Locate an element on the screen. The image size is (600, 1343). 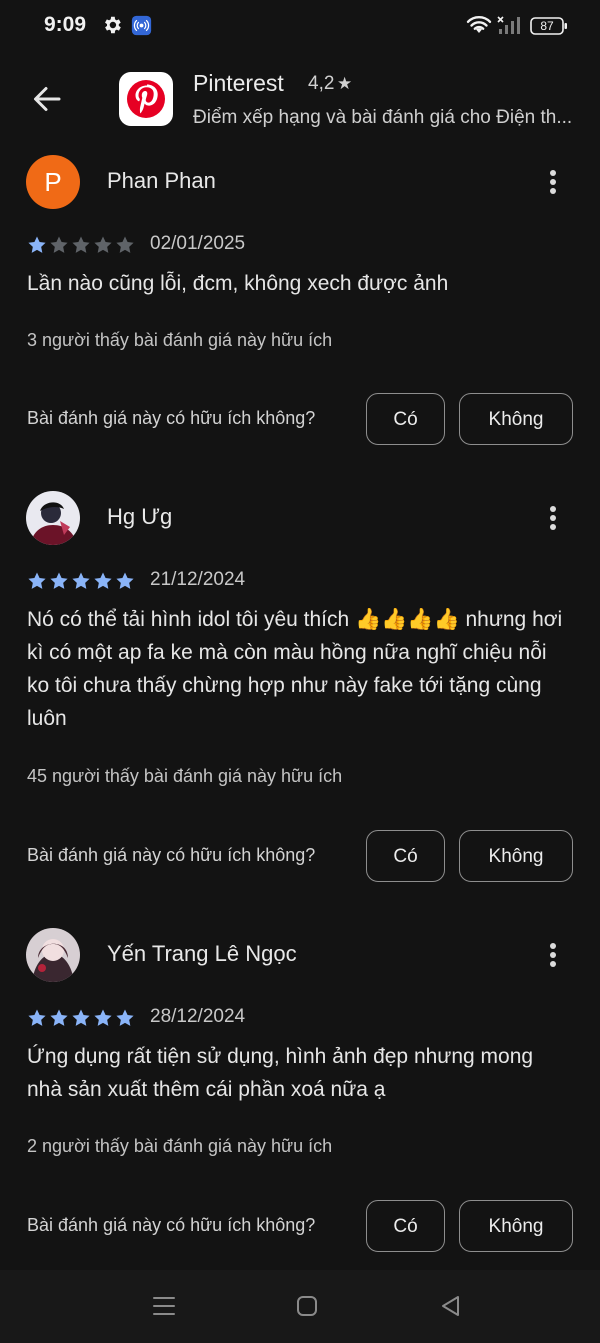
helpful-count: 2 người thấy bài đánh giá này hữu ích is located at coordinates (180, 1146).